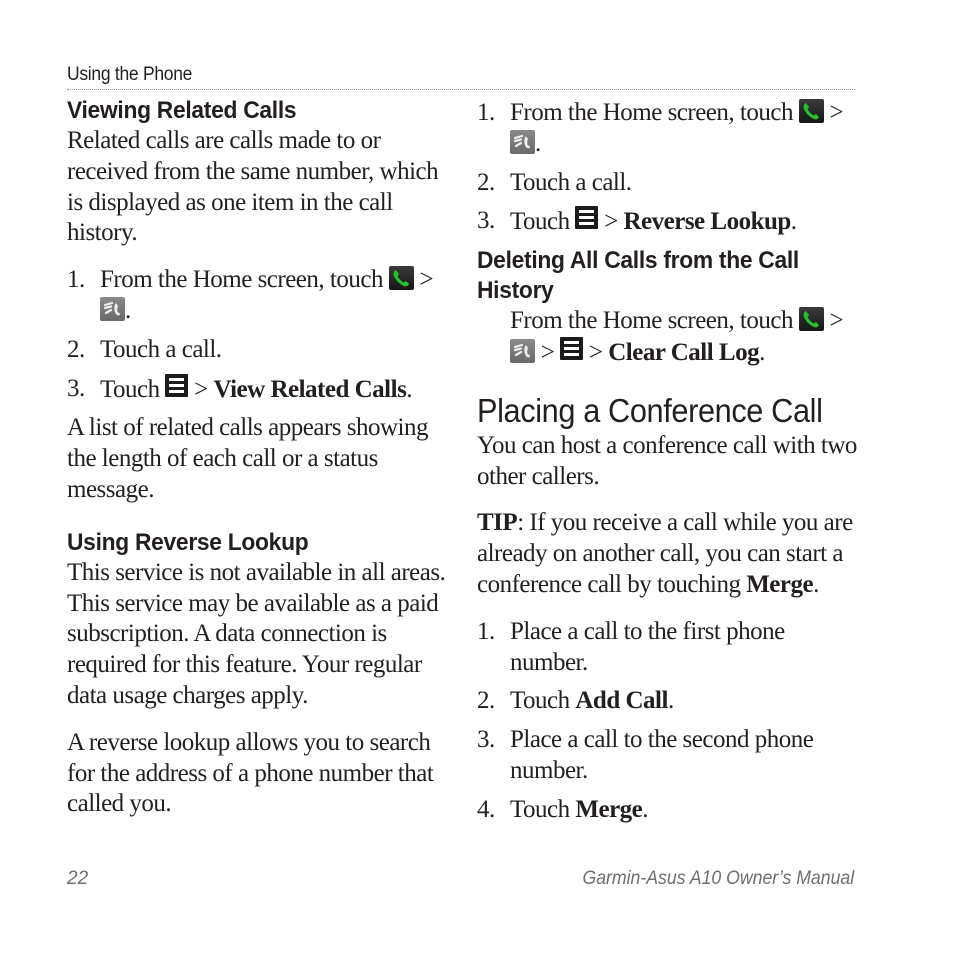 The height and width of the screenshot is (954, 954). What do you see at coordinates (240, 388) in the screenshot?
I see `step-item: 3. Touch > View Related Calls.` at bounding box center [240, 388].